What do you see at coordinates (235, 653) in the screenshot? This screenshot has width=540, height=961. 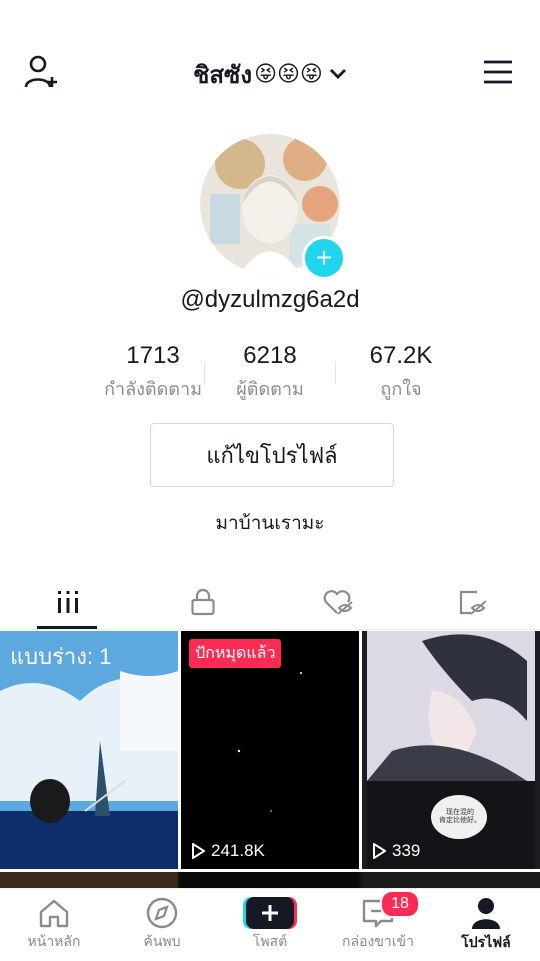 I see `pinned-badge: ปักหมุดแล้ว` at bounding box center [235, 653].